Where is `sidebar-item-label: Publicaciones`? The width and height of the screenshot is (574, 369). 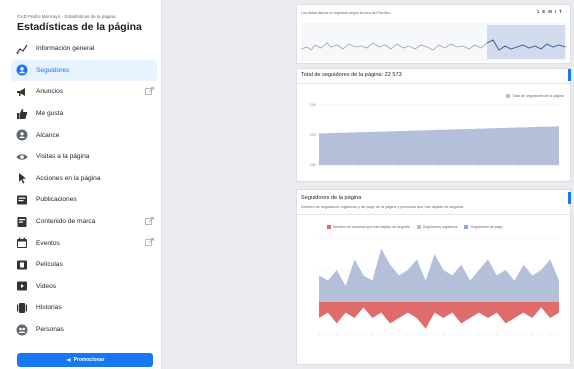
sidebar-item-label: Publicaciones is located at coordinates (56, 200).